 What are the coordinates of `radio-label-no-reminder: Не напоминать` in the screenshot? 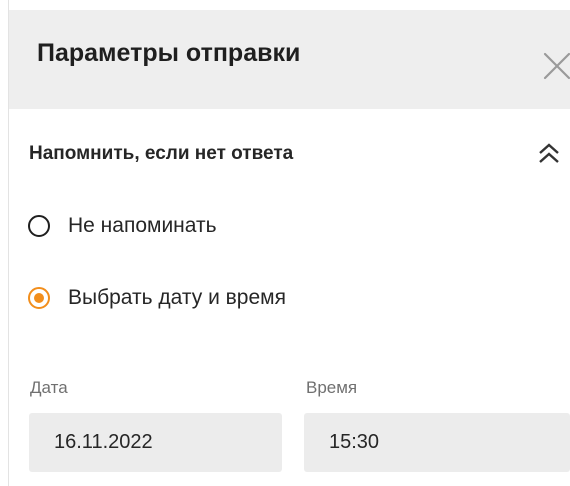 It's located at (142, 225).